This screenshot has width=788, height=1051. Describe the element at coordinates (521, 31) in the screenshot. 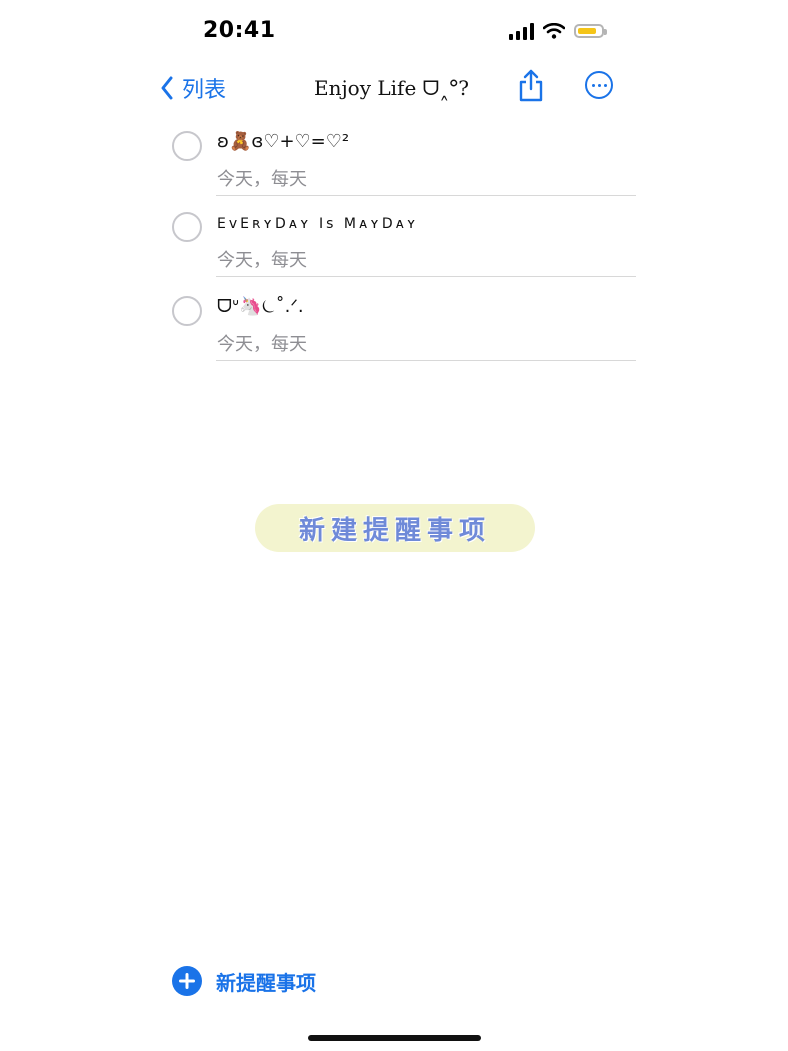

I see `signal-icon` at that location.